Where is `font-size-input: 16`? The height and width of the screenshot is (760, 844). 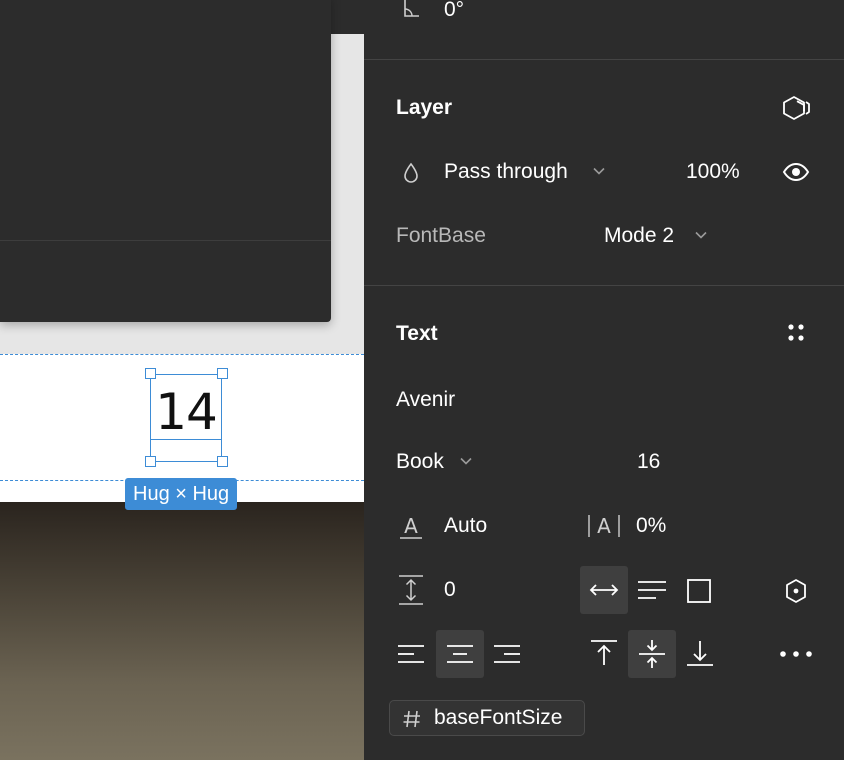 font-size-input: 16 is located at coordinates (648, 462).